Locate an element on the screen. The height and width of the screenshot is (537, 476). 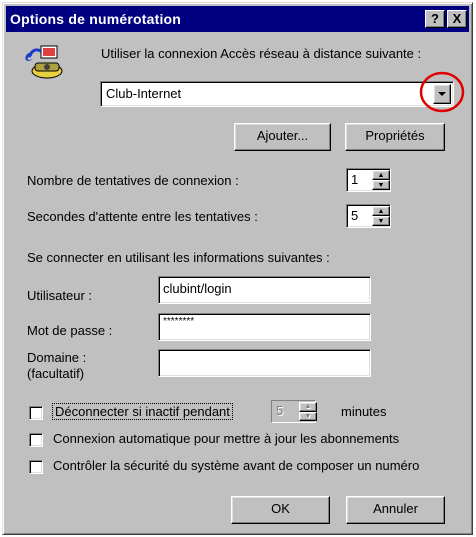
idle-minutes-spinner: ▲ ▼ is located at coordinates (308, 411).